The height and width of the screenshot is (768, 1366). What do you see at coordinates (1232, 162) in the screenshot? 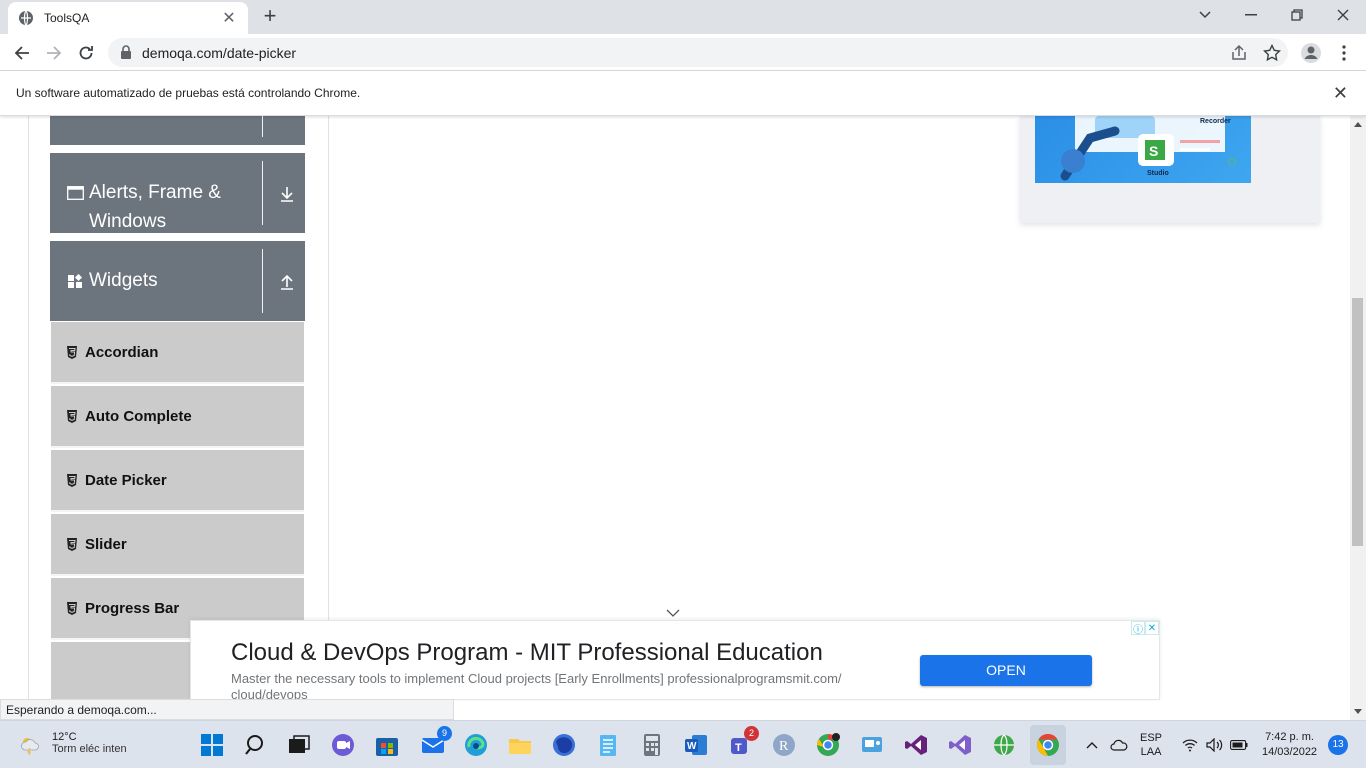
I see `decorative-circle` at bounding box center [1232, 162].